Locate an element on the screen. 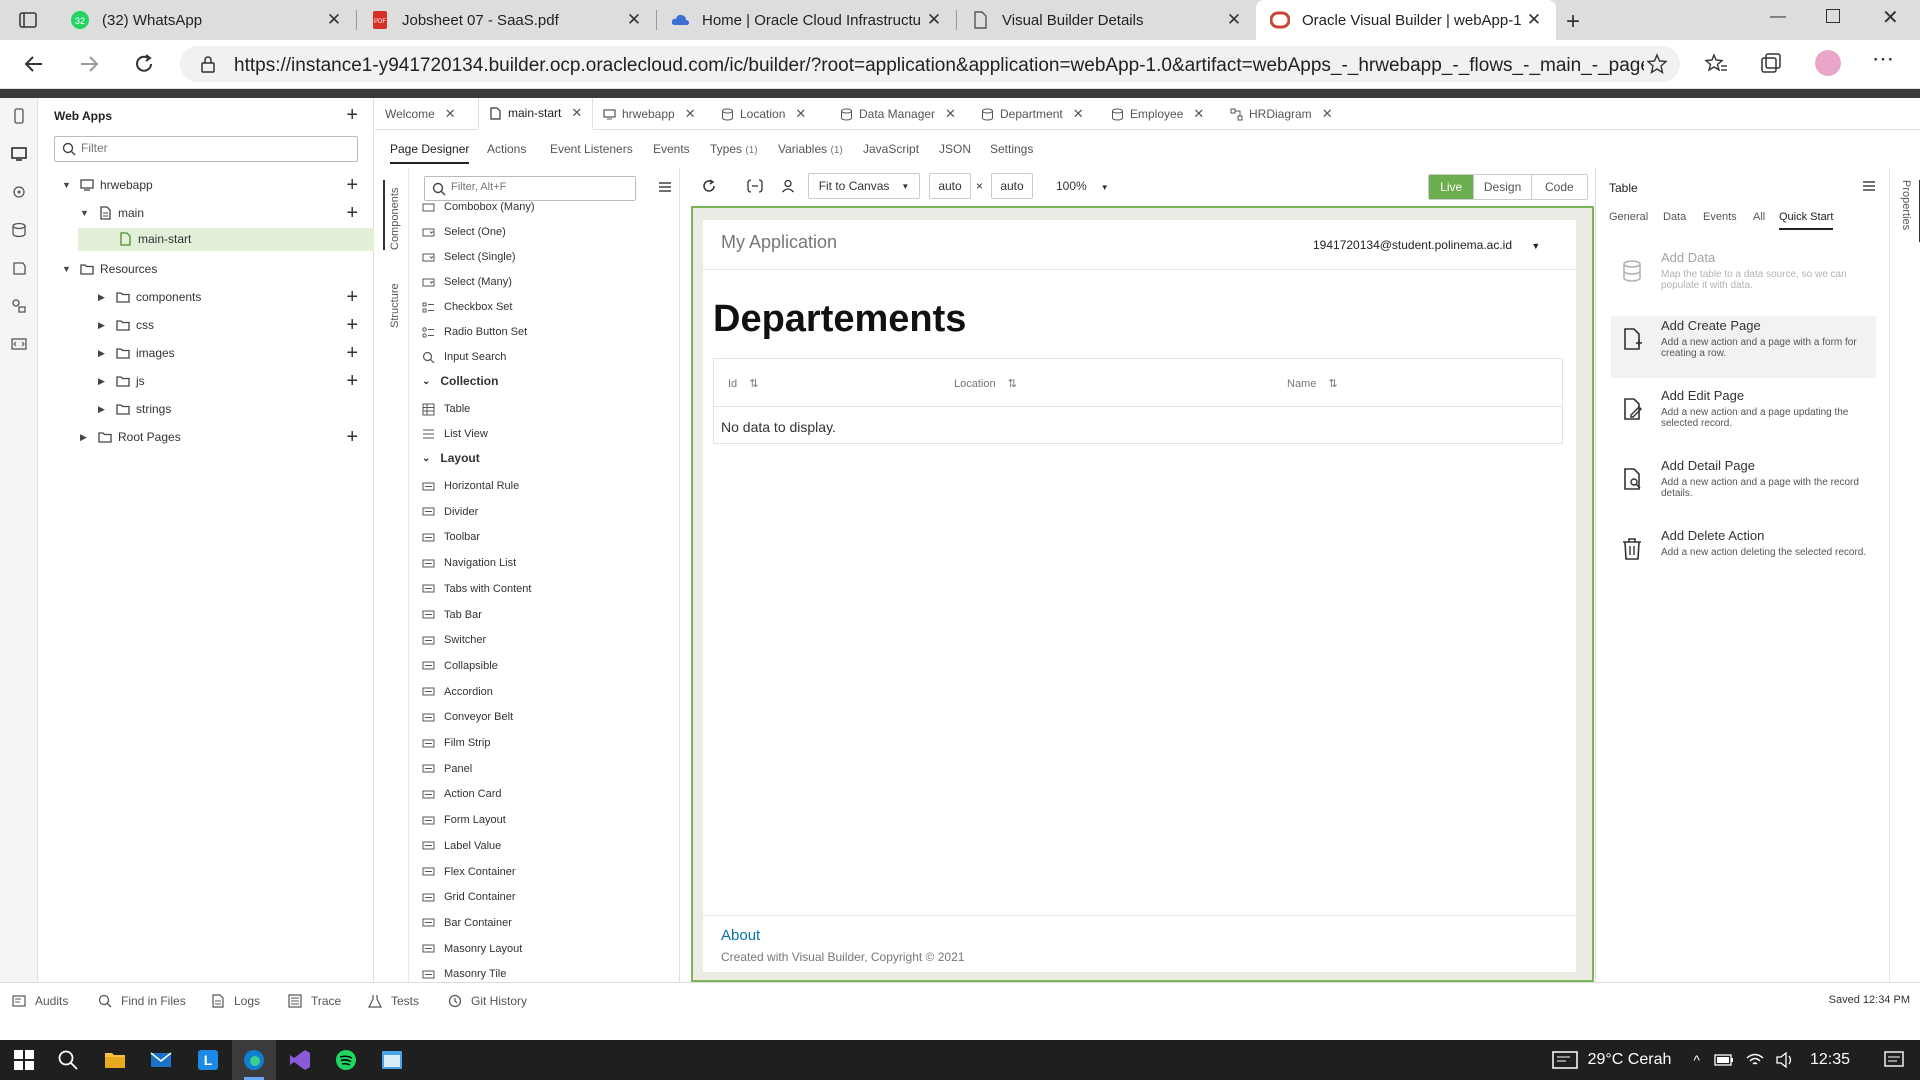  add-root-page-button: + is located at coordinates (352, 437).